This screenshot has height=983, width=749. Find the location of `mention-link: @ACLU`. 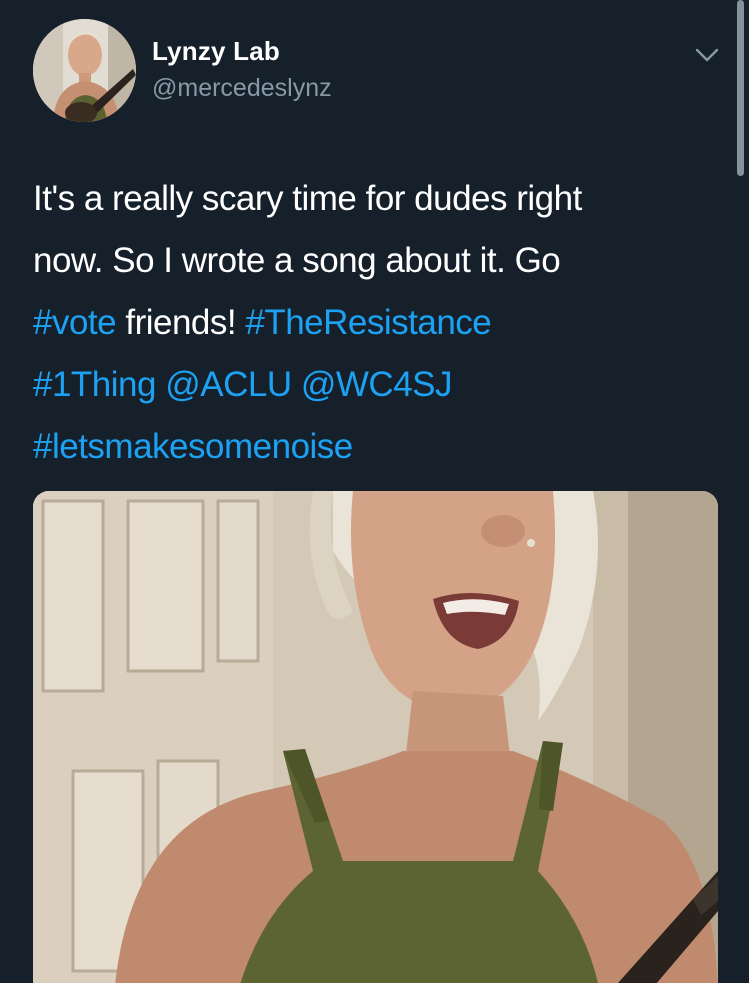

mention-link: @ACLU is located at coordinates (228, 384).